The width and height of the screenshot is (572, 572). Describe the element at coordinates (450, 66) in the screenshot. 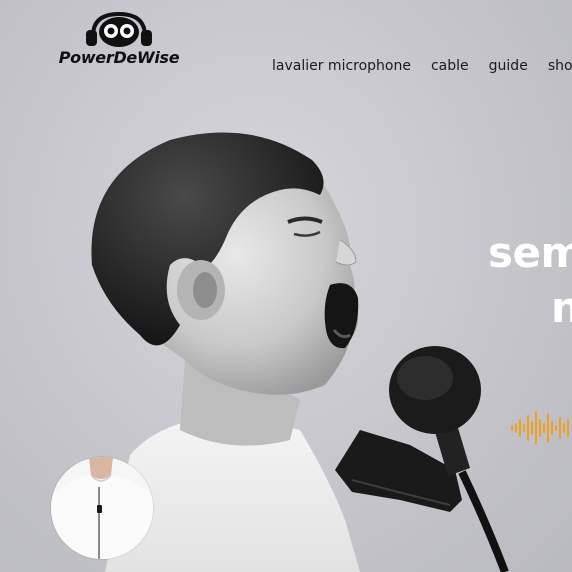

I see `nav-item-cable: cable` at that location.